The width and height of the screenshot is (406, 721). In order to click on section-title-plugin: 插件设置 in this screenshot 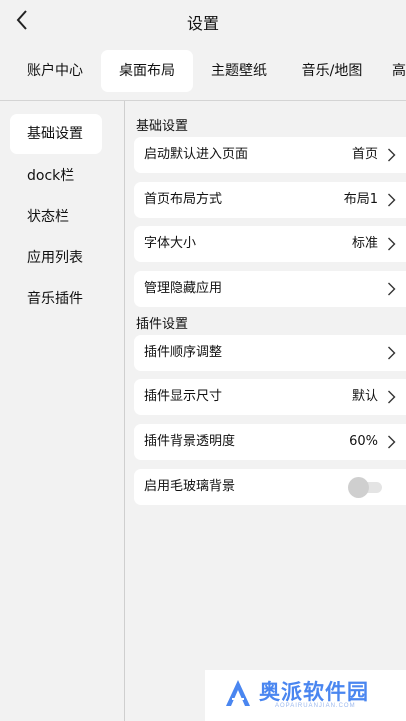, I will do `click(162, 324)`.